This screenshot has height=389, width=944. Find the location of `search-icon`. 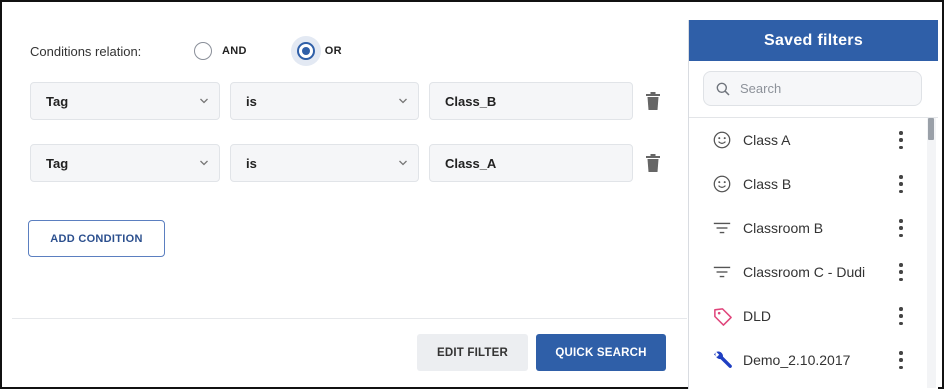

search-icon is located at coordinates (723, 89).